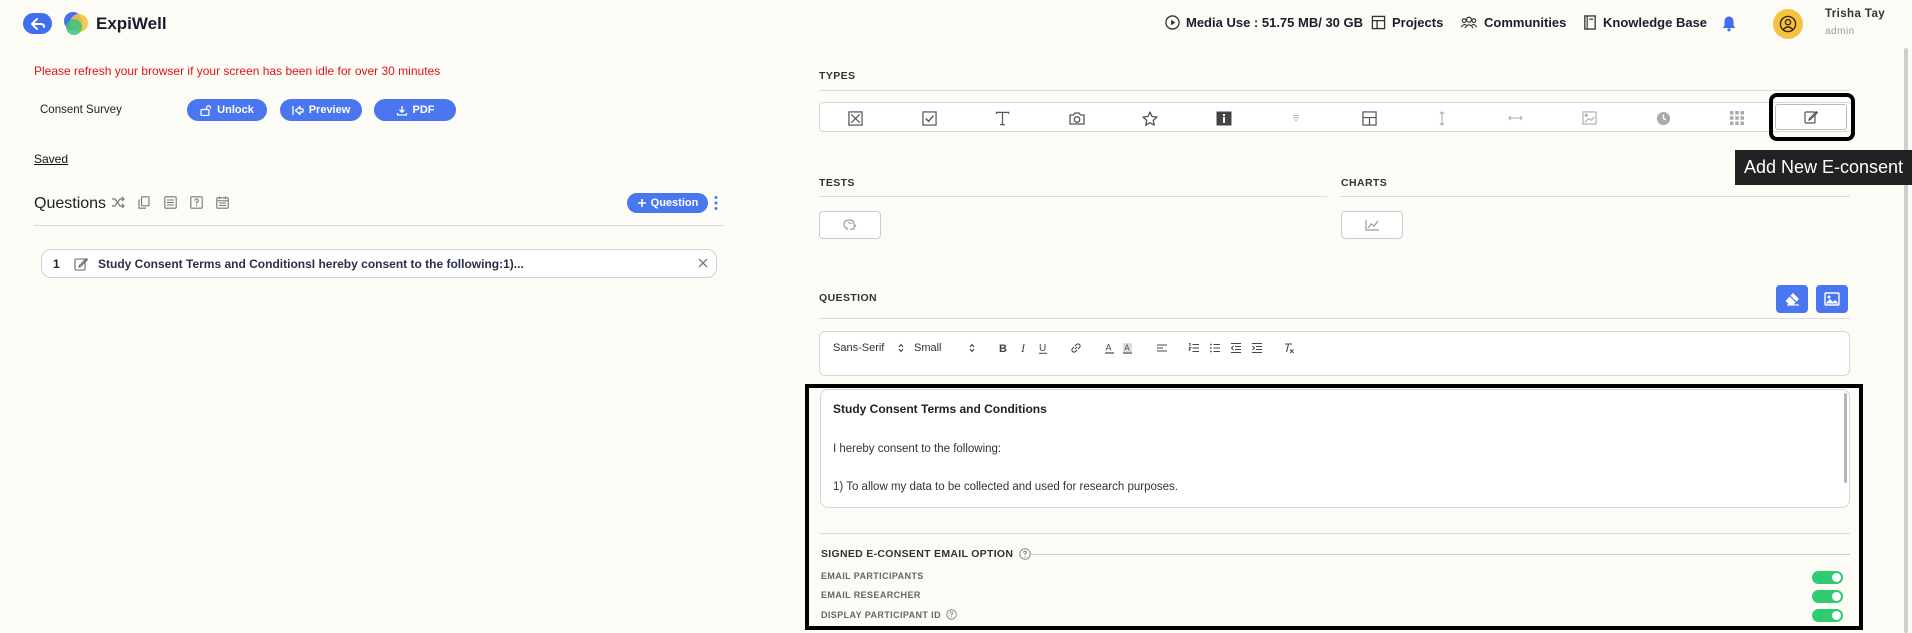 This screenshot has width=1912, height=633. What do you see at coordinates (1215, 348) in the screenshot?
I see `bullet-list-icon` at bounding box center [1215, 348].